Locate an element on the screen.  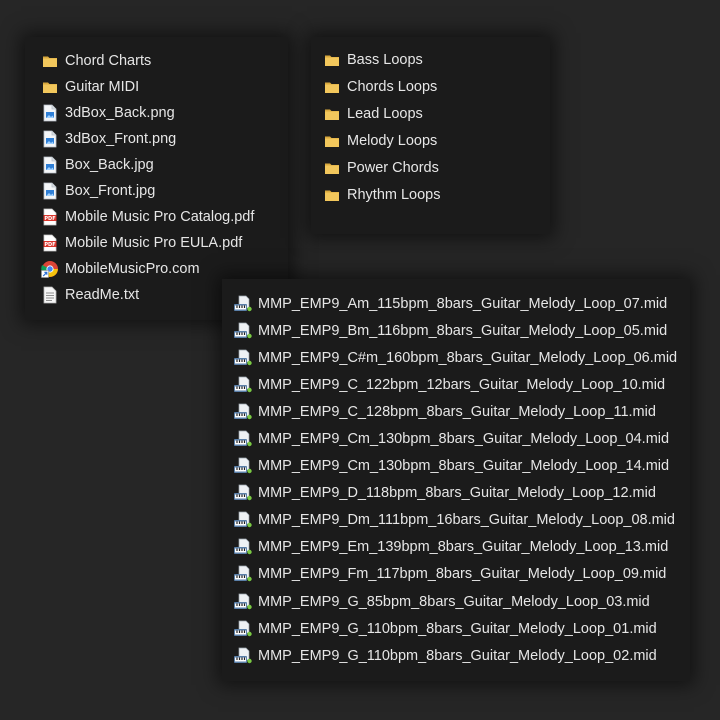
item-label: Melody Loops is located at coordinates (392, 140).